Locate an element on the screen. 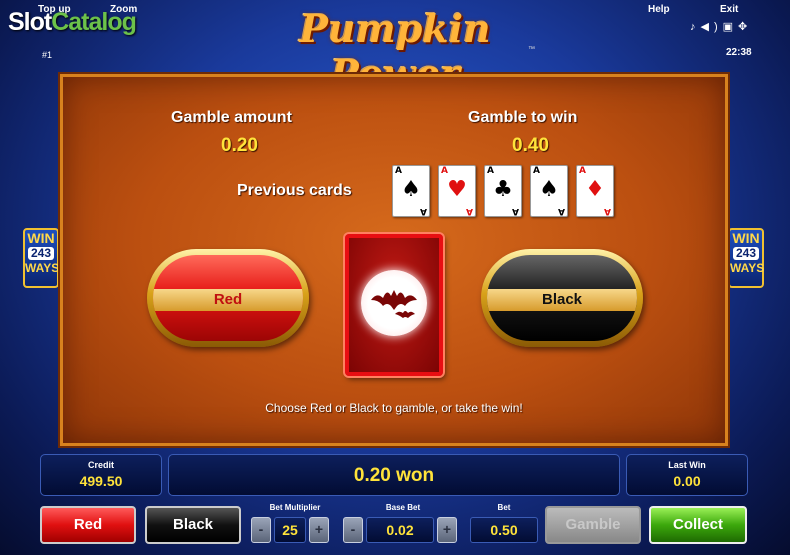 This screenshot has height=555, width=790. gamble-amount-value: 0.20 is located at coordinates (239, 145).